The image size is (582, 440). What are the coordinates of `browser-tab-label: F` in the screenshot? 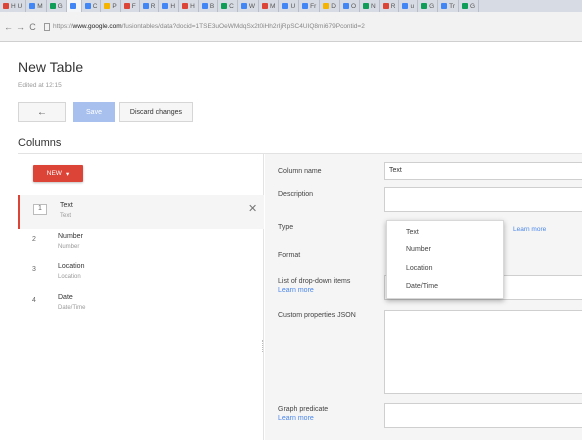 It's located at (133, 6).